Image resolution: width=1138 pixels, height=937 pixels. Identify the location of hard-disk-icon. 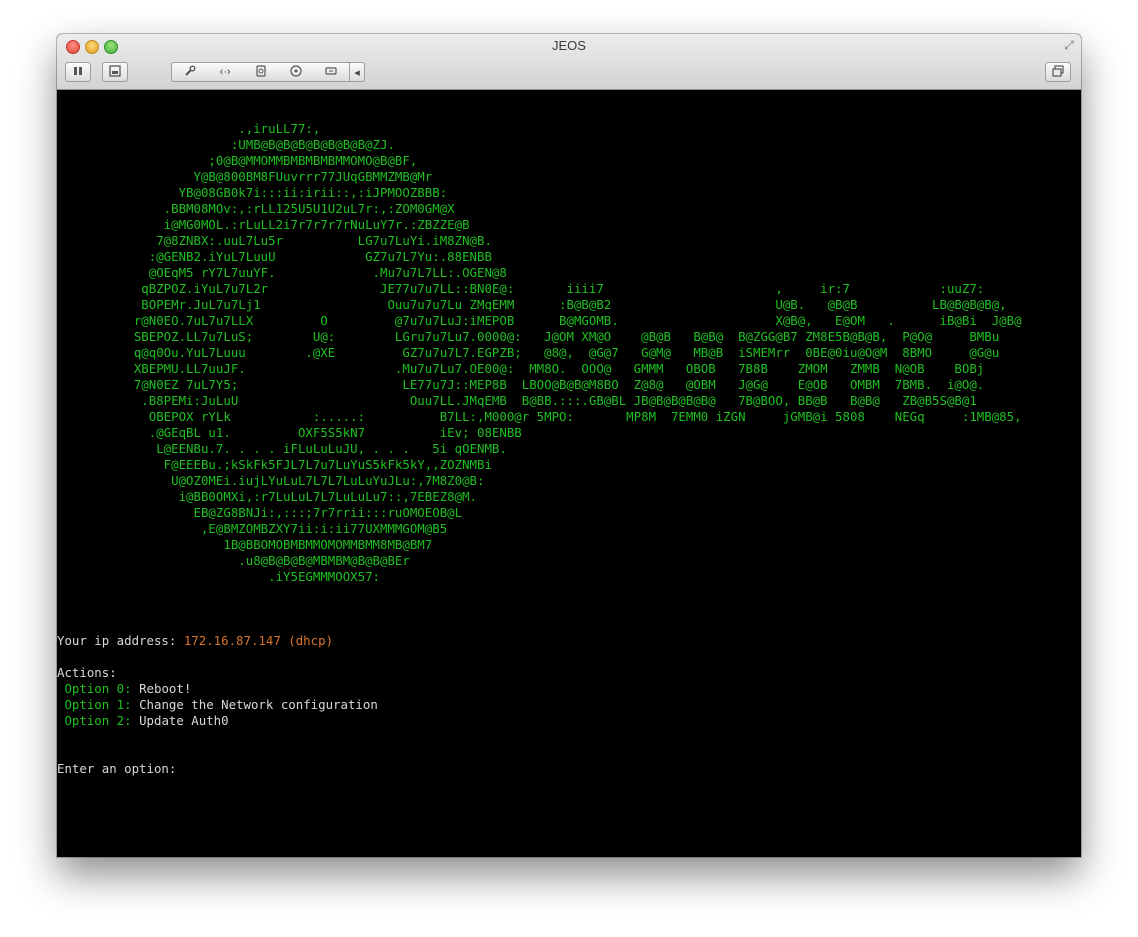
(261, 72).